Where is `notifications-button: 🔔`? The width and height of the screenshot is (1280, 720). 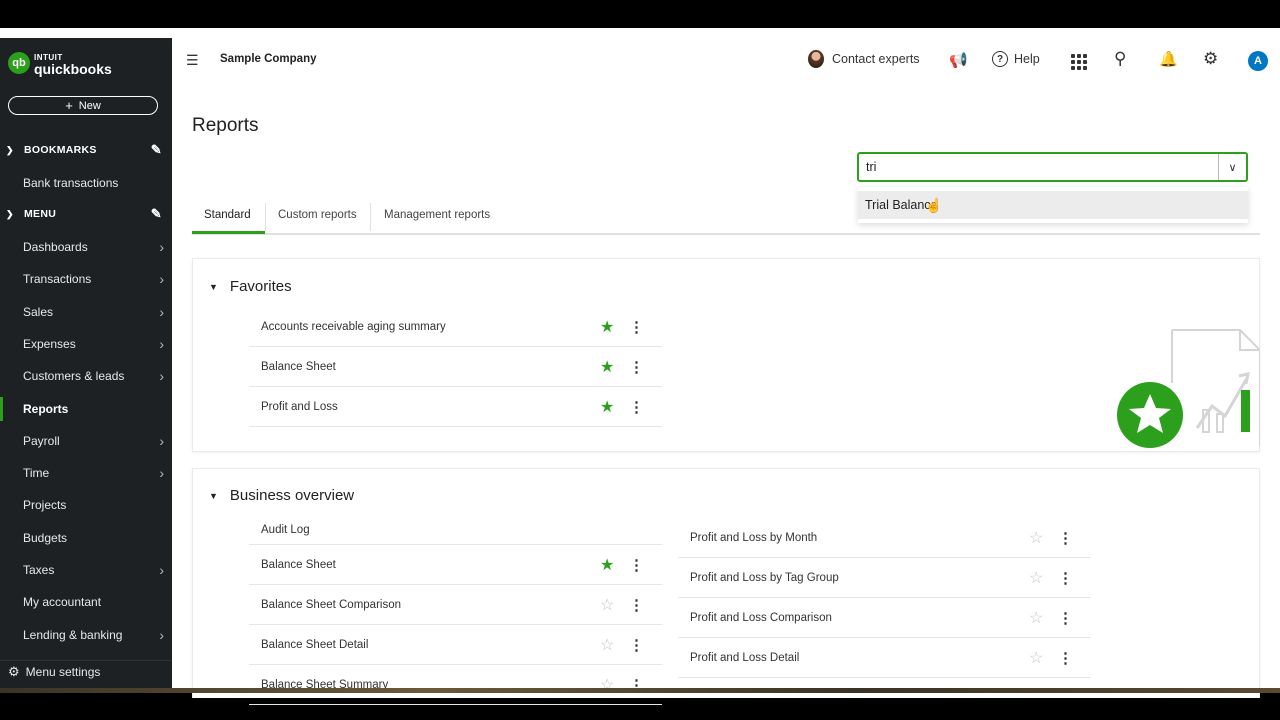
notifications-button: 🔔 is located at coordinates (1168, 59).